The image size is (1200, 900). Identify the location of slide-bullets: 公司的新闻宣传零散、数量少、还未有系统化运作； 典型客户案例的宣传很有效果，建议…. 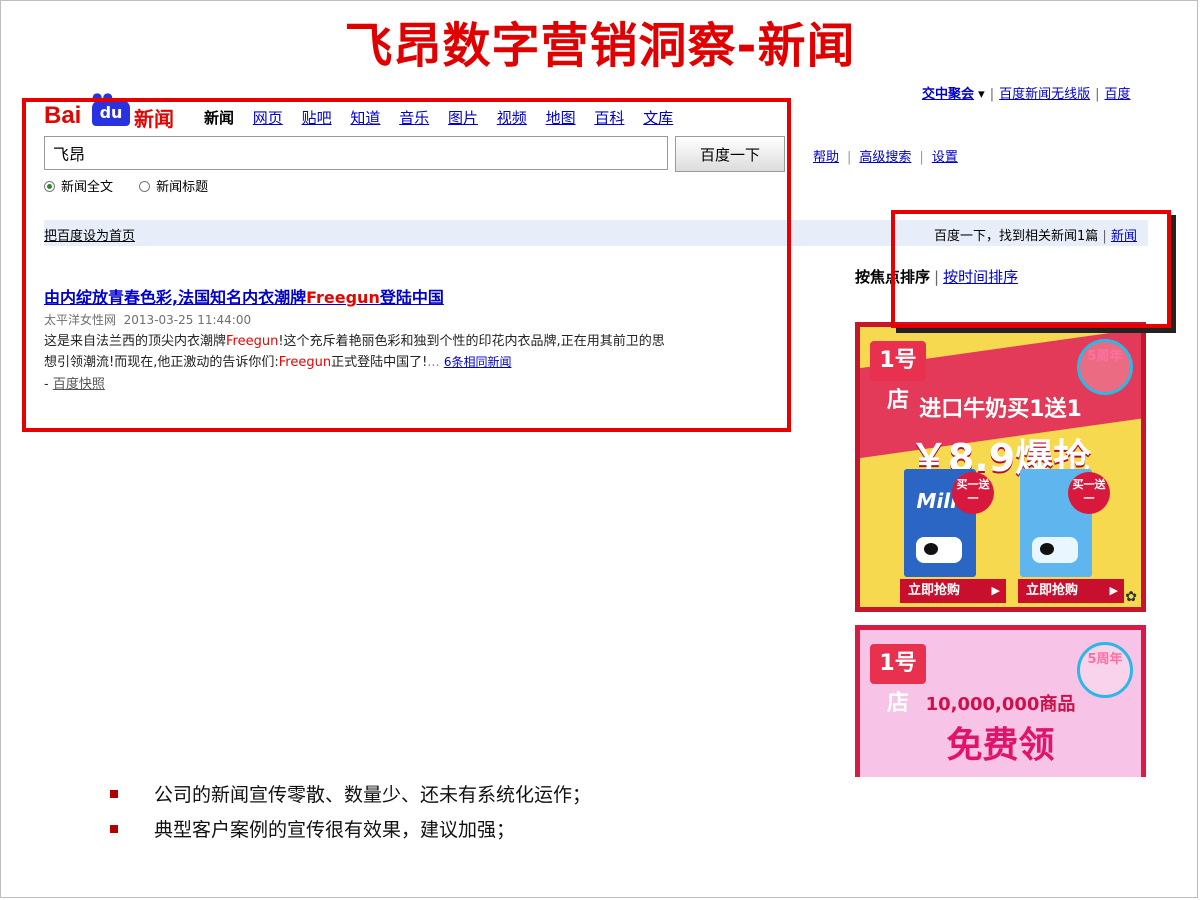
(350, 815).